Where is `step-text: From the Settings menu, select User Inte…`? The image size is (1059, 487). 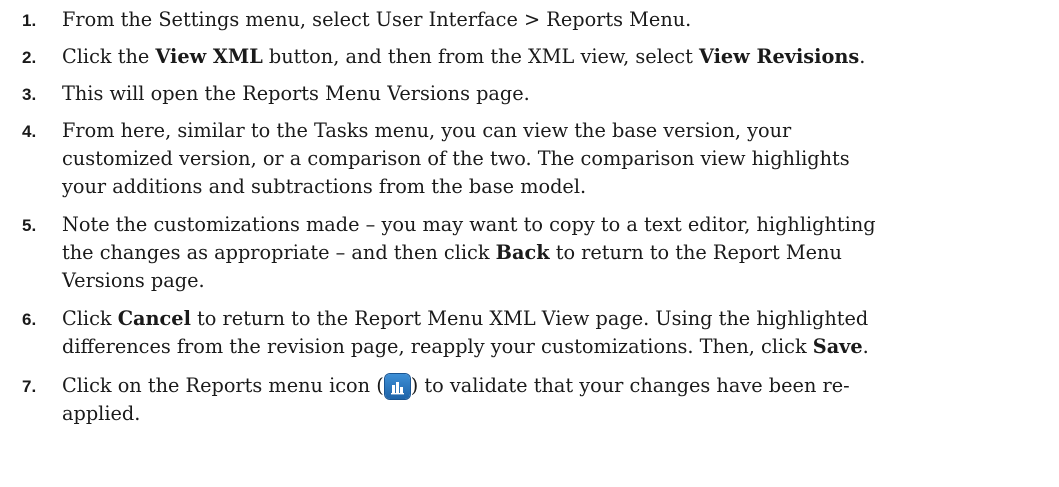
step-text: From the Settings menu, select User Inte… is located at coordinates (559, 20).